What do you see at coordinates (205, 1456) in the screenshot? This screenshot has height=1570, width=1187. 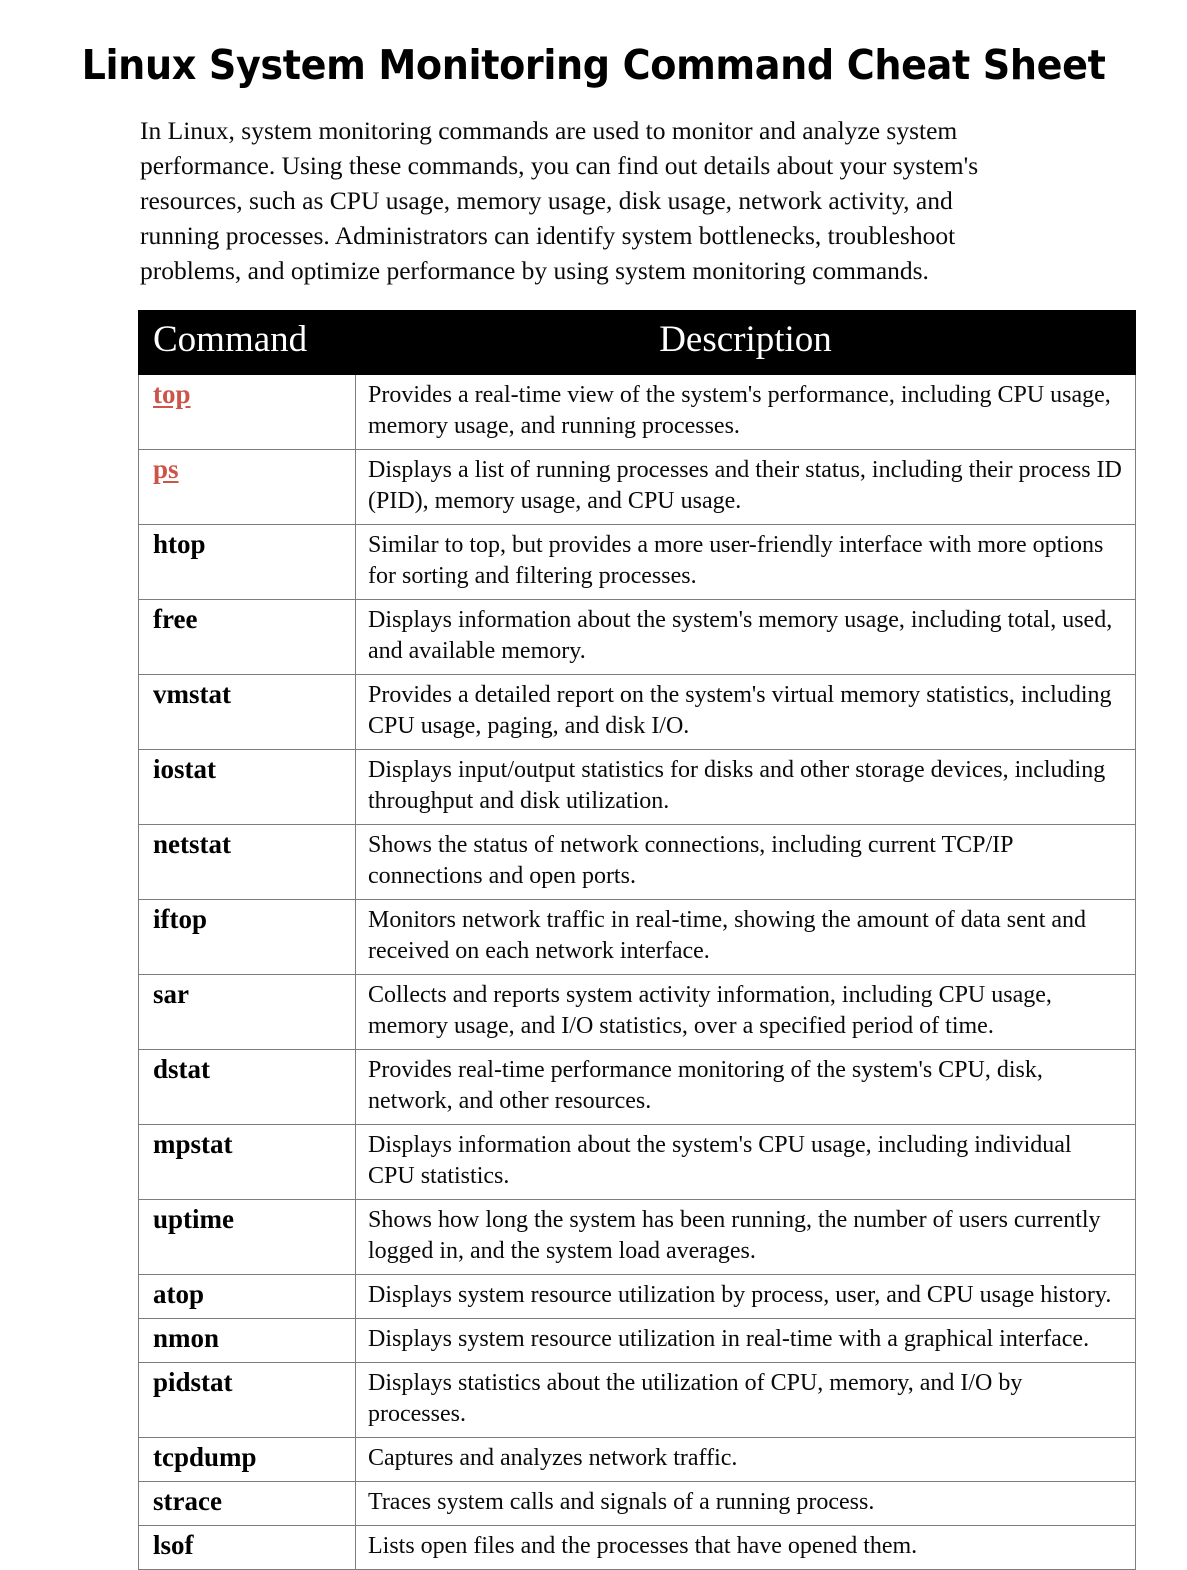 I see `command-name: tcpdump` at bounding box center [205, 1456].